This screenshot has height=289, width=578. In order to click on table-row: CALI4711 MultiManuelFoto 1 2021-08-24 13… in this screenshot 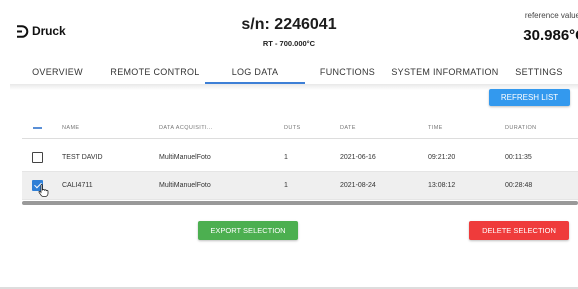, I will do `click(300, 186)`.